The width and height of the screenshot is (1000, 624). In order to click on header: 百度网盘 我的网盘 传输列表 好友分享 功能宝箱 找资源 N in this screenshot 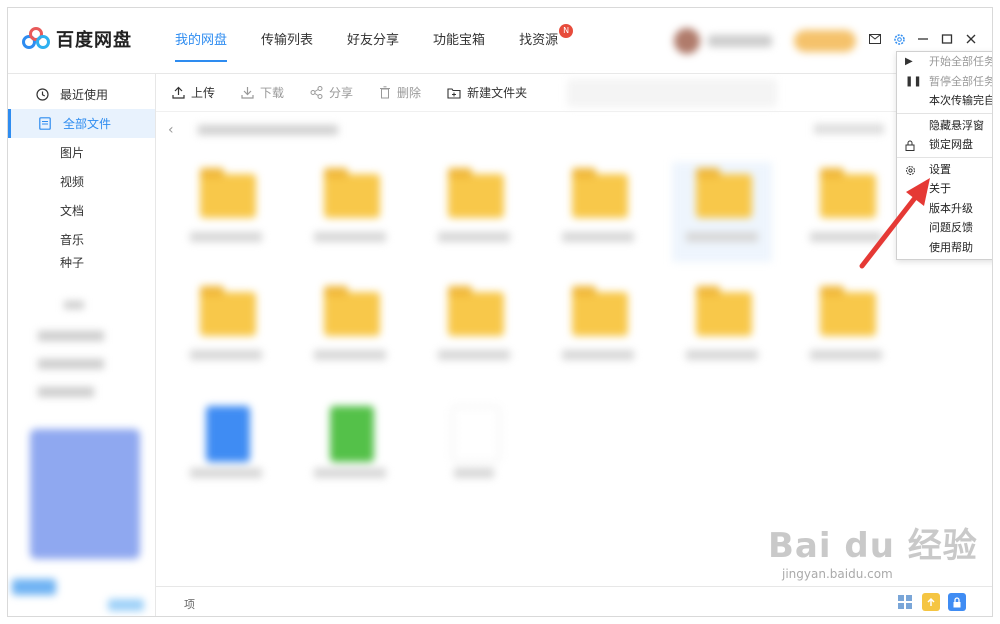, I will do `click(500, 41)`.